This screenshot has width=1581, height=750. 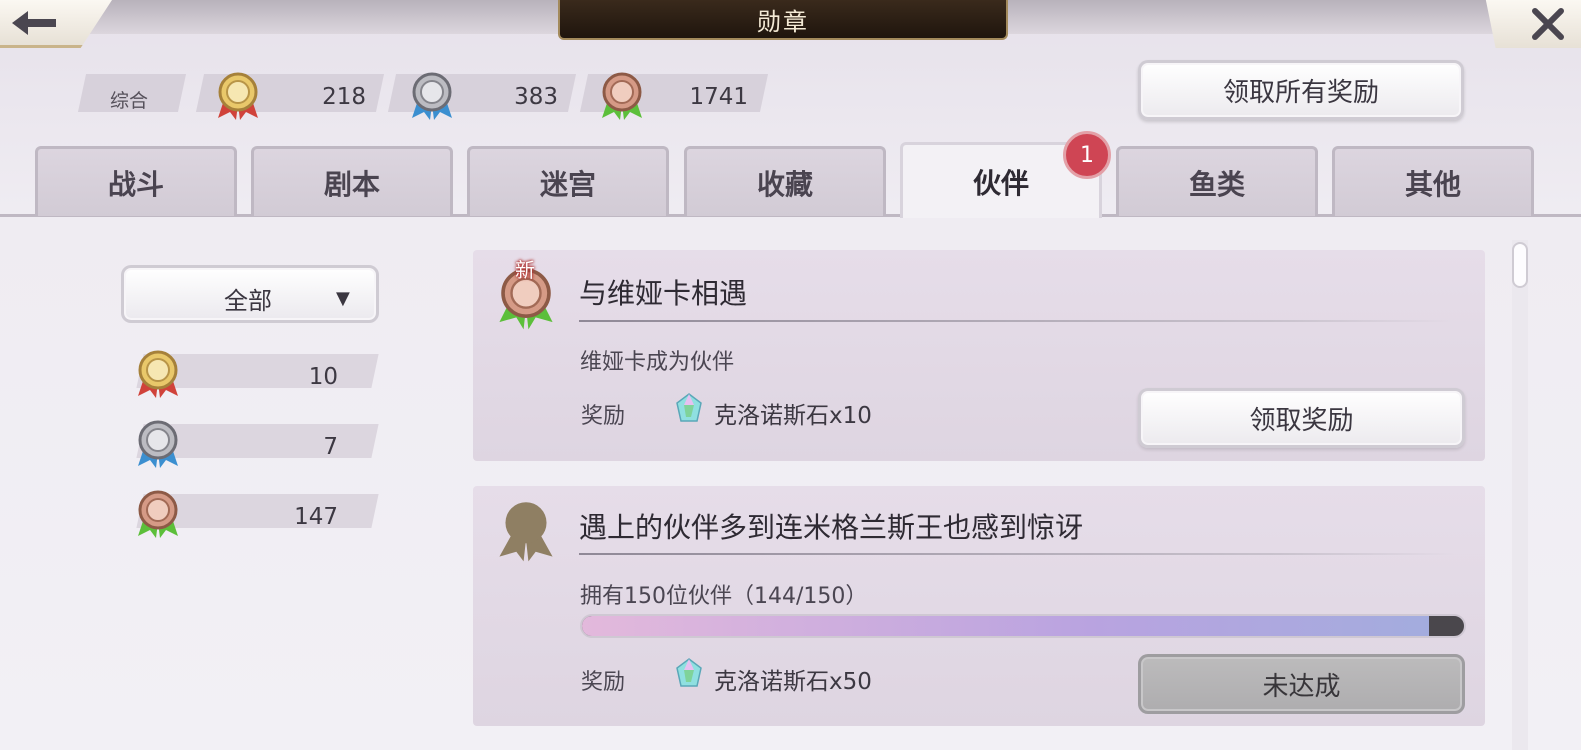 I want to click on dropdown-arrow-icon: ▼, so click(x=343, y=298).